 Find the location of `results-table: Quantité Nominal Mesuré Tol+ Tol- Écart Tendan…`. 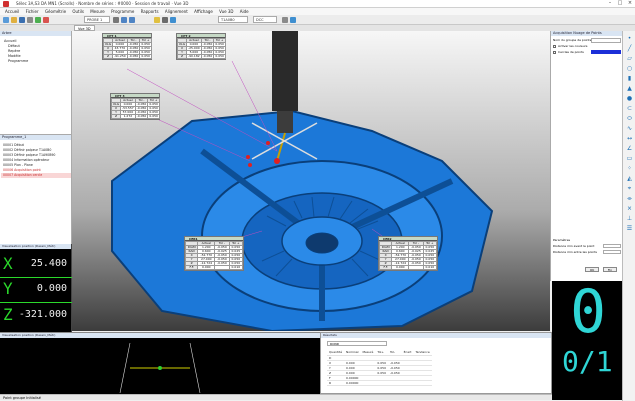

results-table: Quantité Nominal Mesuré Tol+ Tol- Écart Tendan… is located at coordinates (379, 368).